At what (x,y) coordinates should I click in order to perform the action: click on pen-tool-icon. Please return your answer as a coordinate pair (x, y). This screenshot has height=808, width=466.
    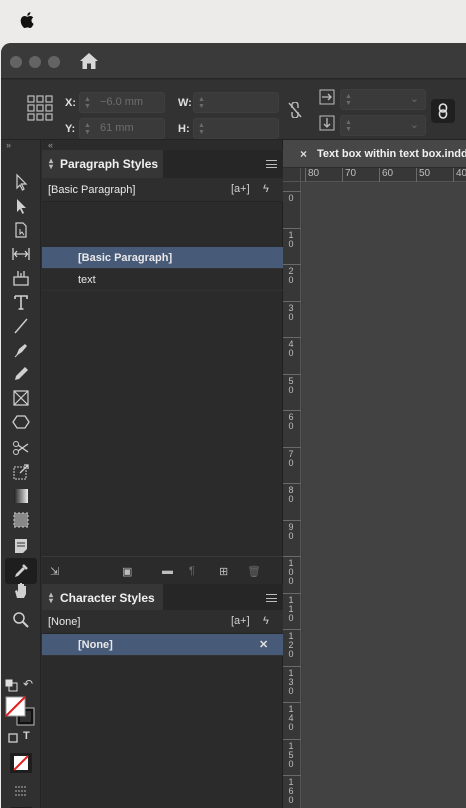
    Looking at the image, I should click on (21, 350).